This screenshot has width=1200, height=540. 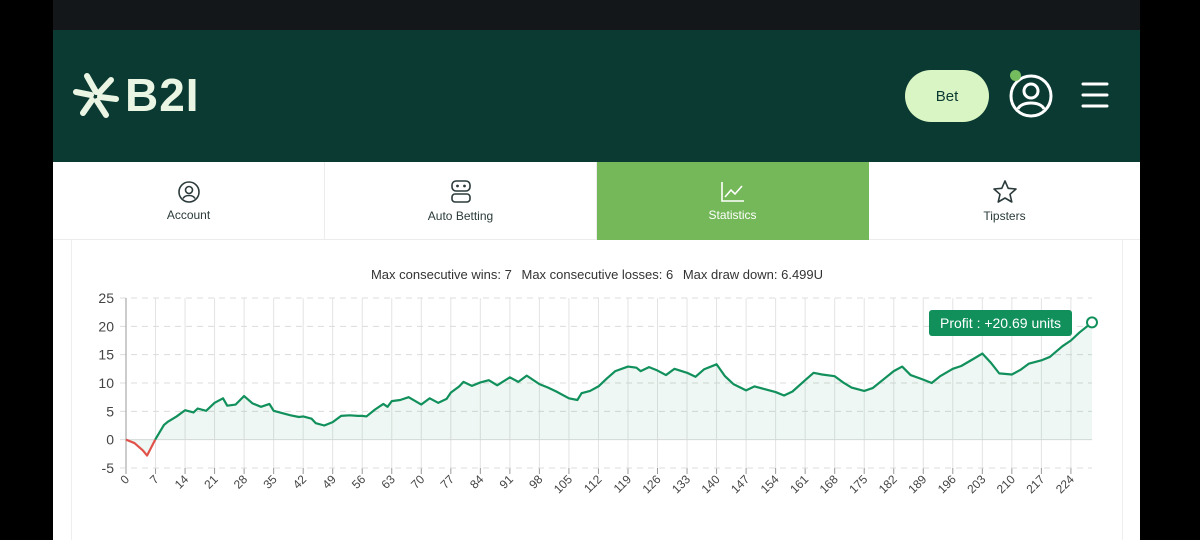 What do you see at coordinates (947, 96) in the screenshot?
I see `bet-button: Bet` at bounding box center [947, 96].